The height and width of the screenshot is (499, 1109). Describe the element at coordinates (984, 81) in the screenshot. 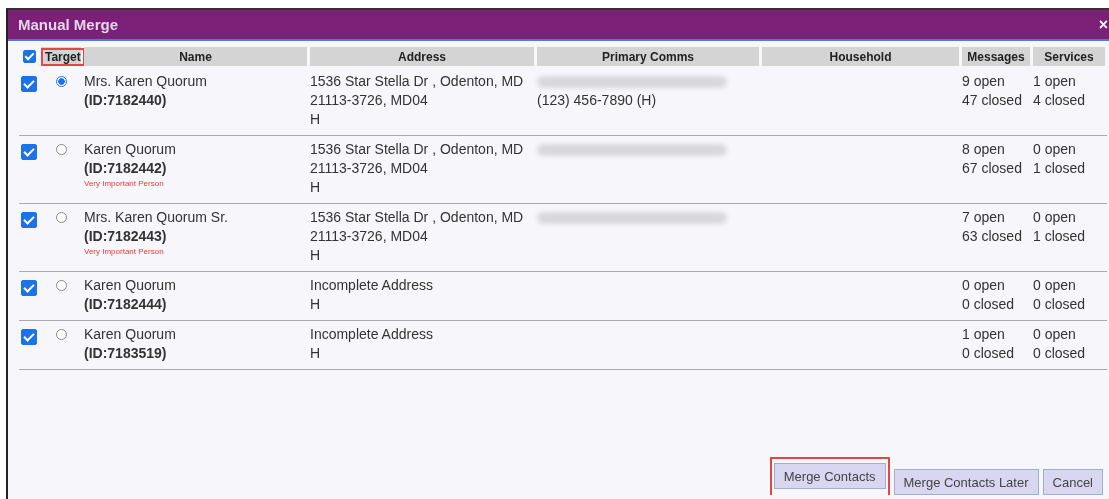

I see `message-count: 9 open` at that location.